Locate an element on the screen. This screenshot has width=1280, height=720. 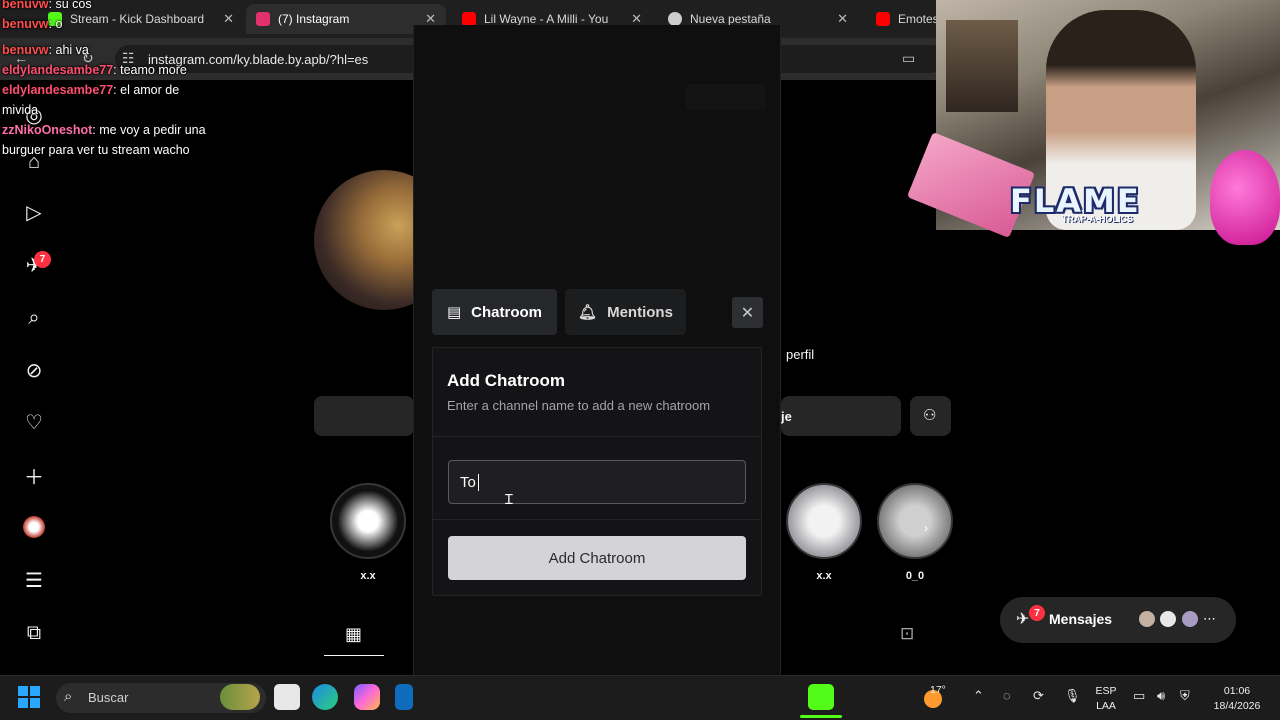
reels-icon: ▷ is located at coordinates (34, 212).